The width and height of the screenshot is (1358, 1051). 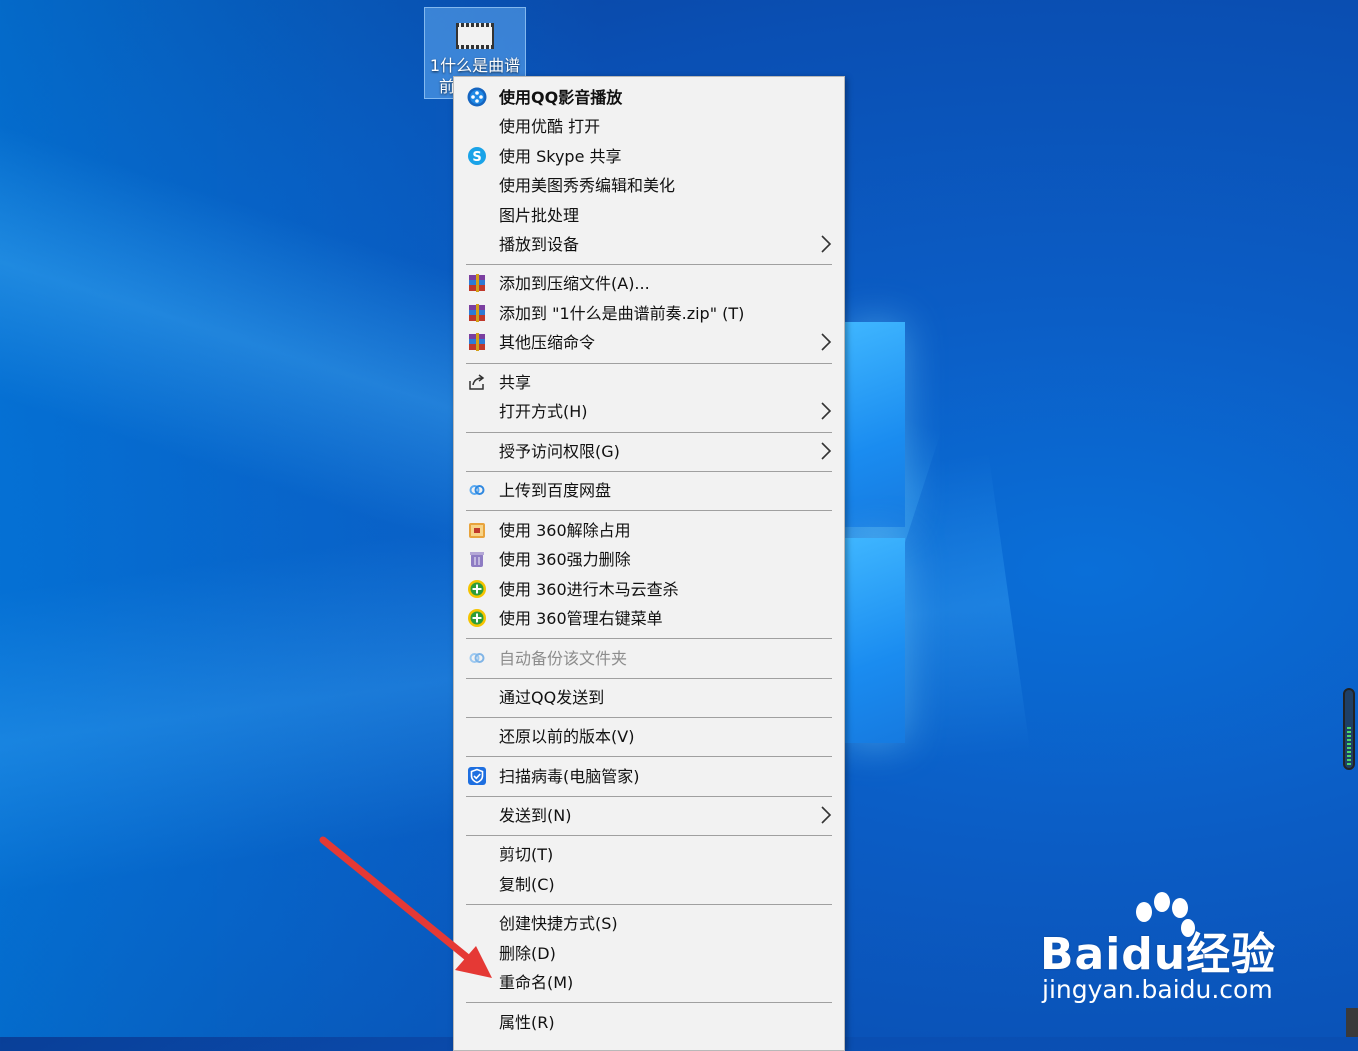 I want to click on menu-item-grant-access: 授予访问权限(G), so click(x=649, y=451).